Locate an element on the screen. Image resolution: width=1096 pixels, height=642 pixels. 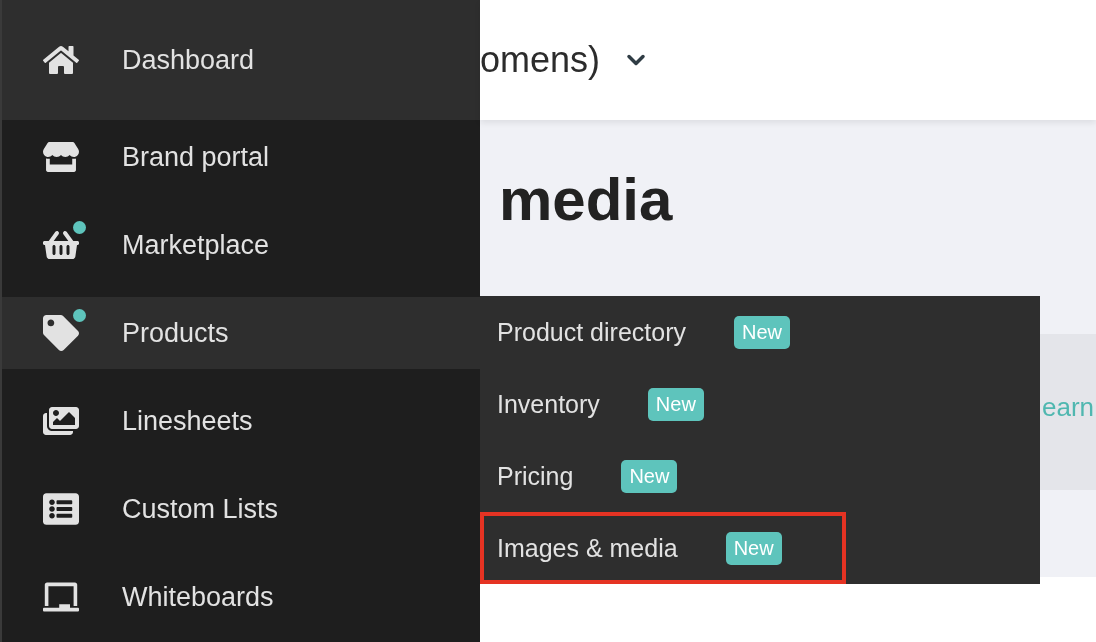
sidebar-item: Custom Lists is located at coordinates (241, 509).